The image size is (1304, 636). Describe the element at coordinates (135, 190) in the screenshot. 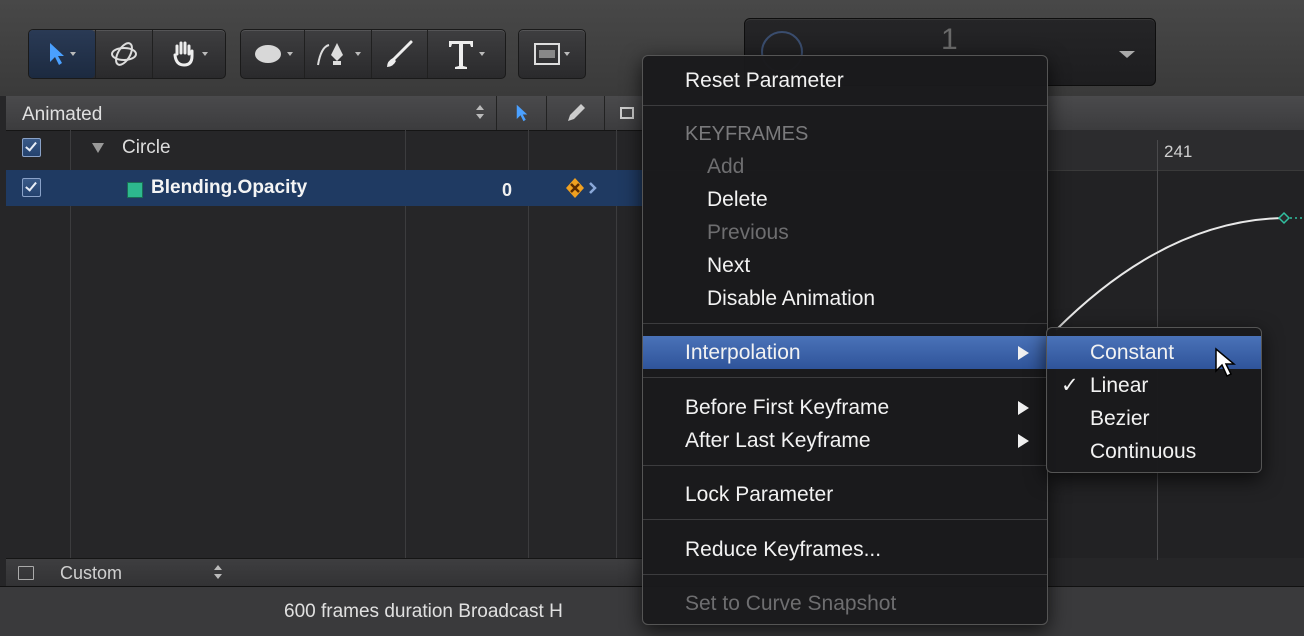

I see `parameter-color-swatch` at that location.